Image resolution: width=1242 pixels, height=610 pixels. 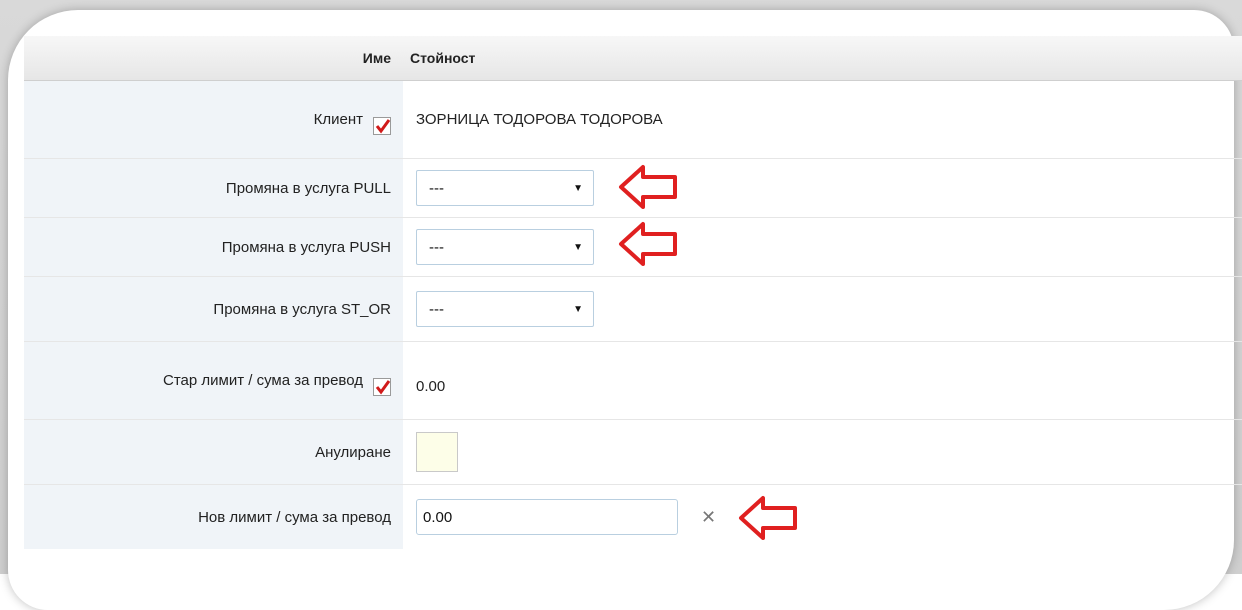 What do you see at coordinates (633, 58) in the screenshot?
I see `grid-header: Име Стойност` at bounding box center [633, 58].